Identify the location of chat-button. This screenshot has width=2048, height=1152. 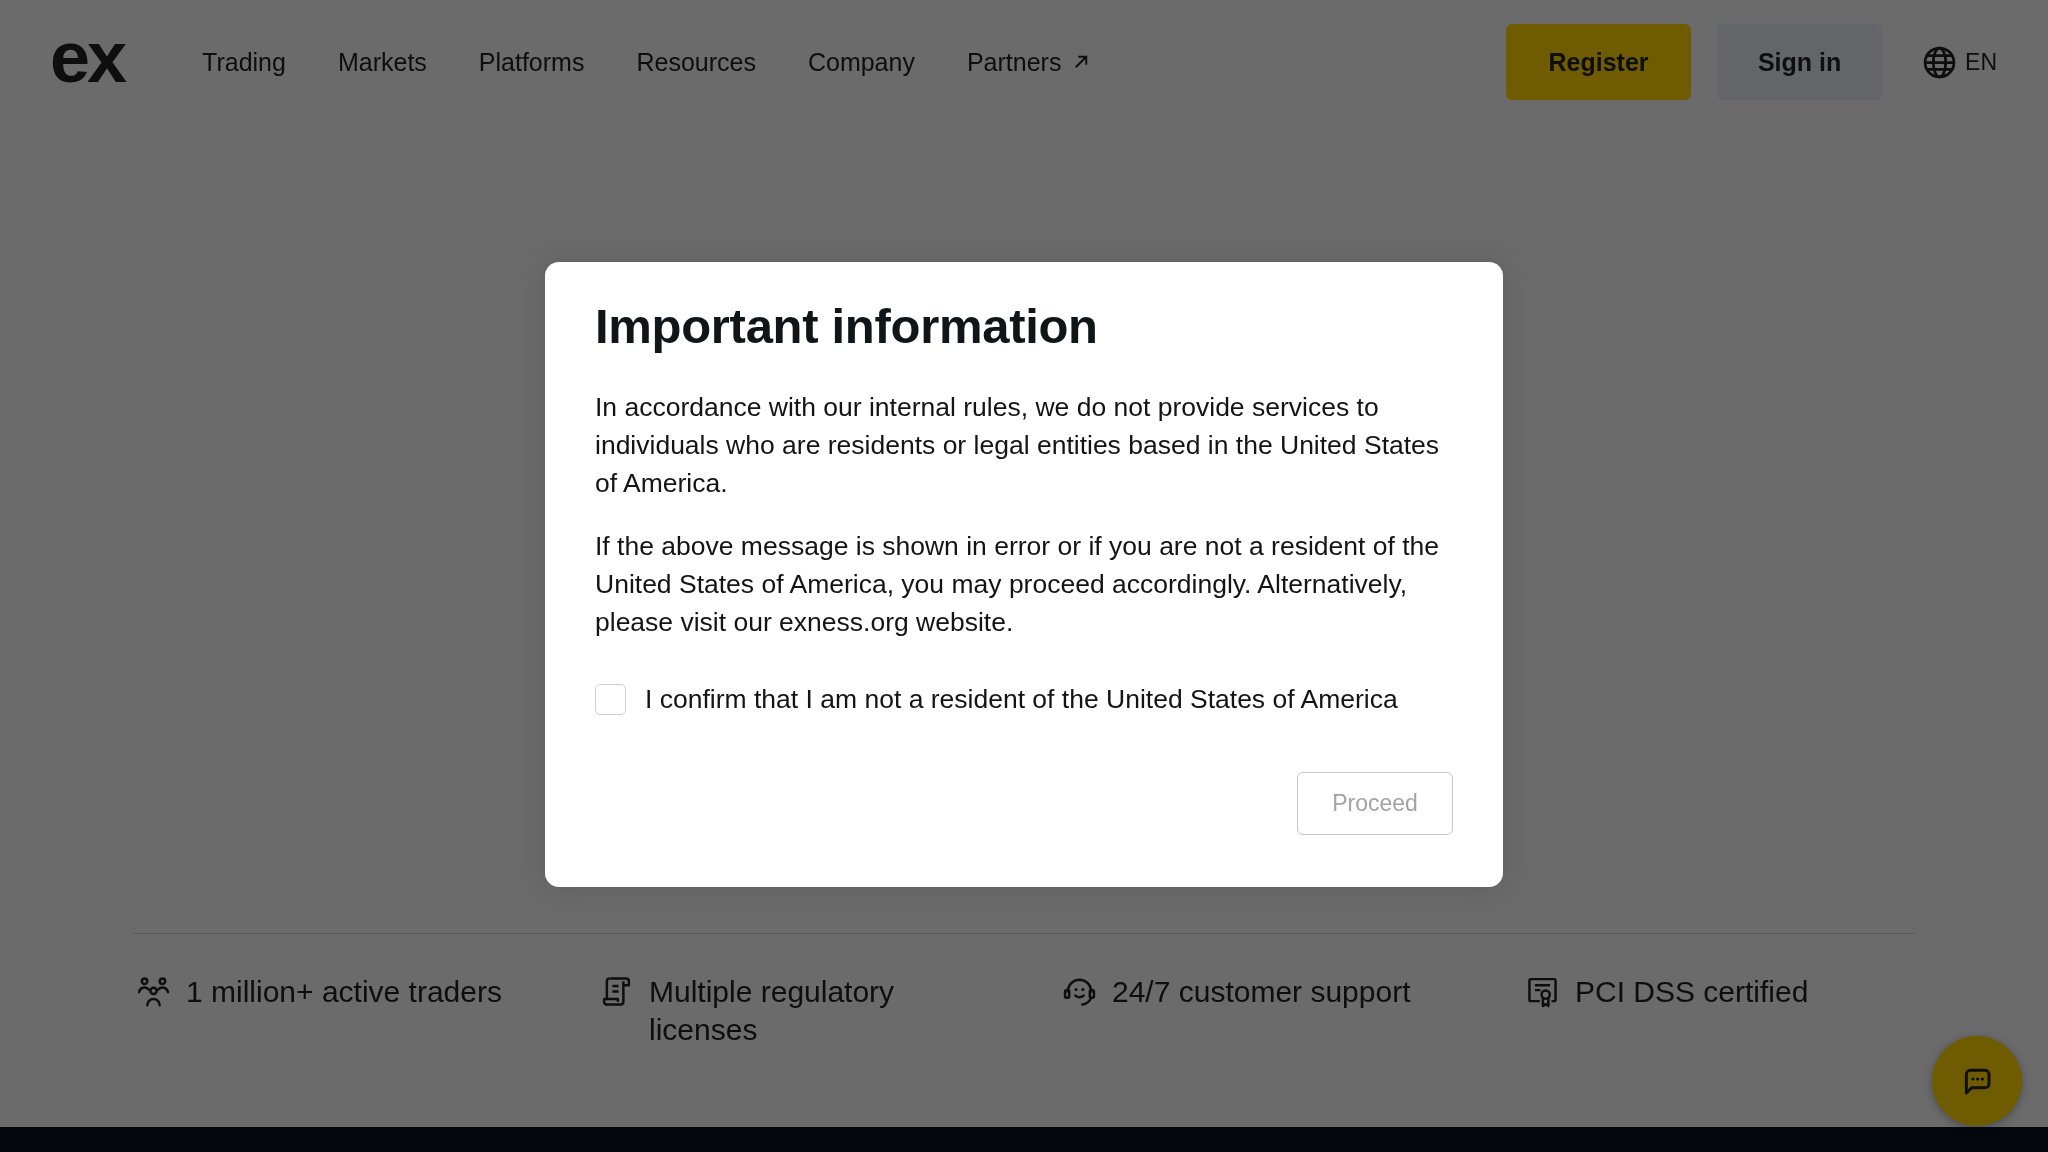
(1977, 1081).